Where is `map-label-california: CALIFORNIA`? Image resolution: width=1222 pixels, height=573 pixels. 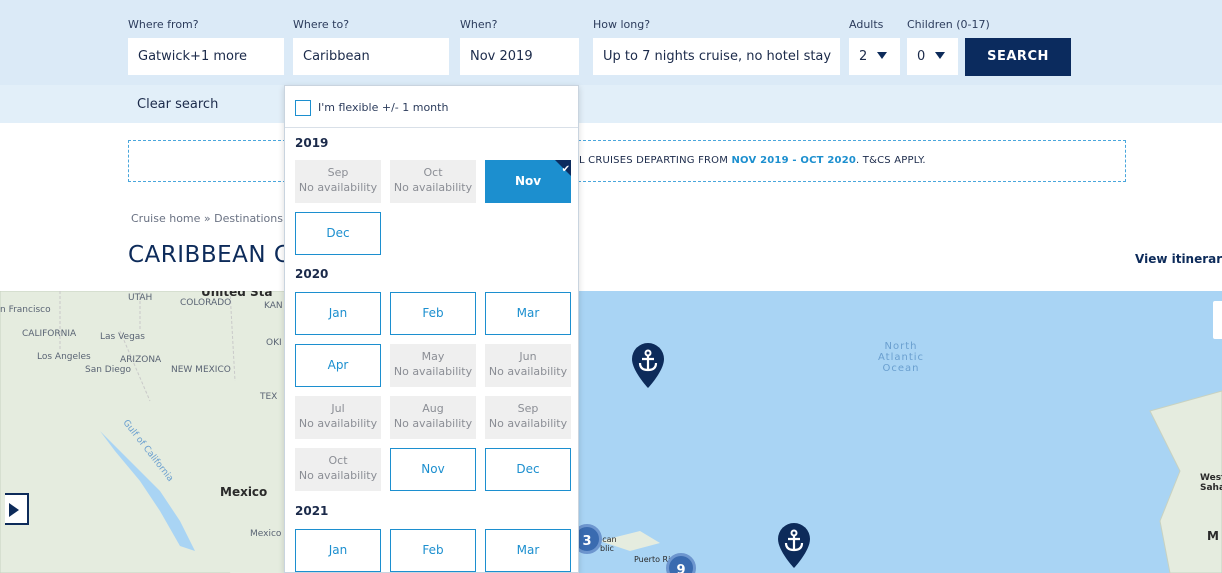 map-label-california: CALIFORNIA is located at coordinates (49, 334).